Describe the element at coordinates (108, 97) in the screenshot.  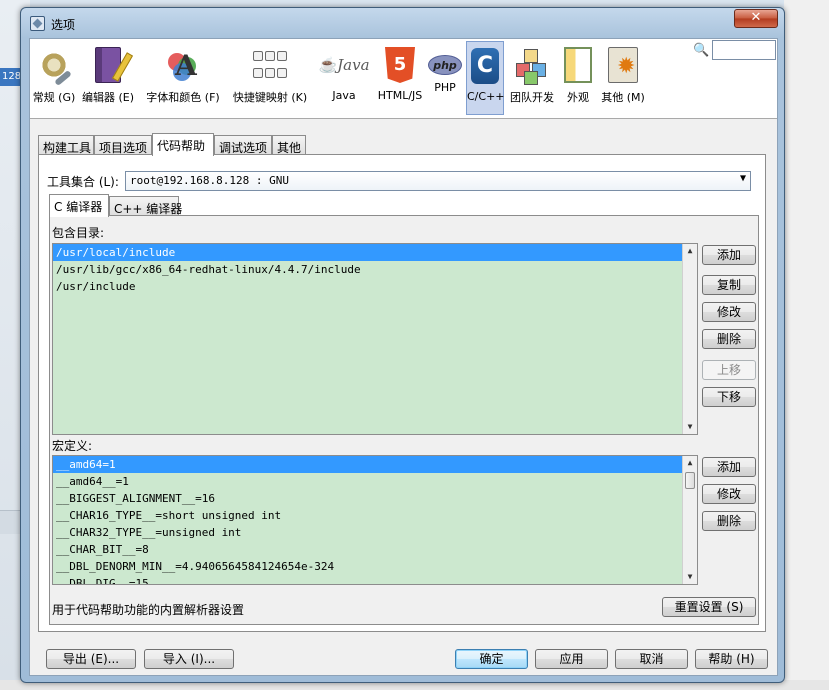
I see `category-label: 编辑器 (E)` at that location.